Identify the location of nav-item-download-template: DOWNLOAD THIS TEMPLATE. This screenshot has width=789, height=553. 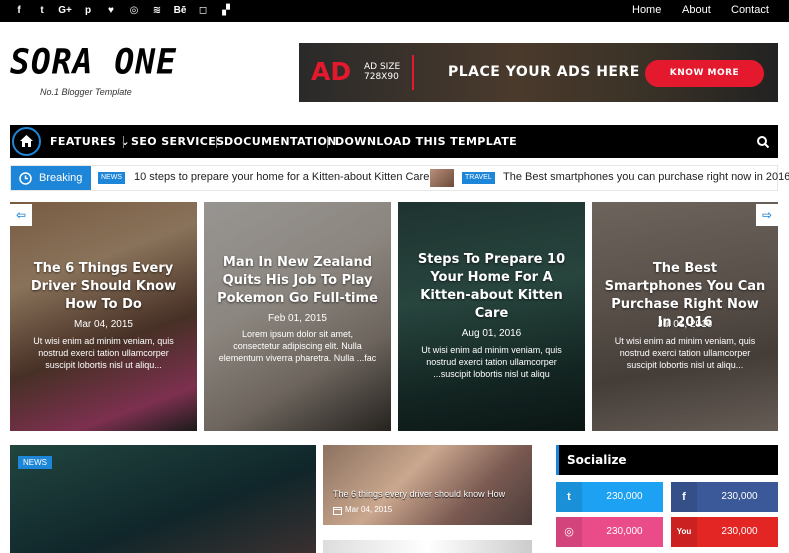
(426, 141).